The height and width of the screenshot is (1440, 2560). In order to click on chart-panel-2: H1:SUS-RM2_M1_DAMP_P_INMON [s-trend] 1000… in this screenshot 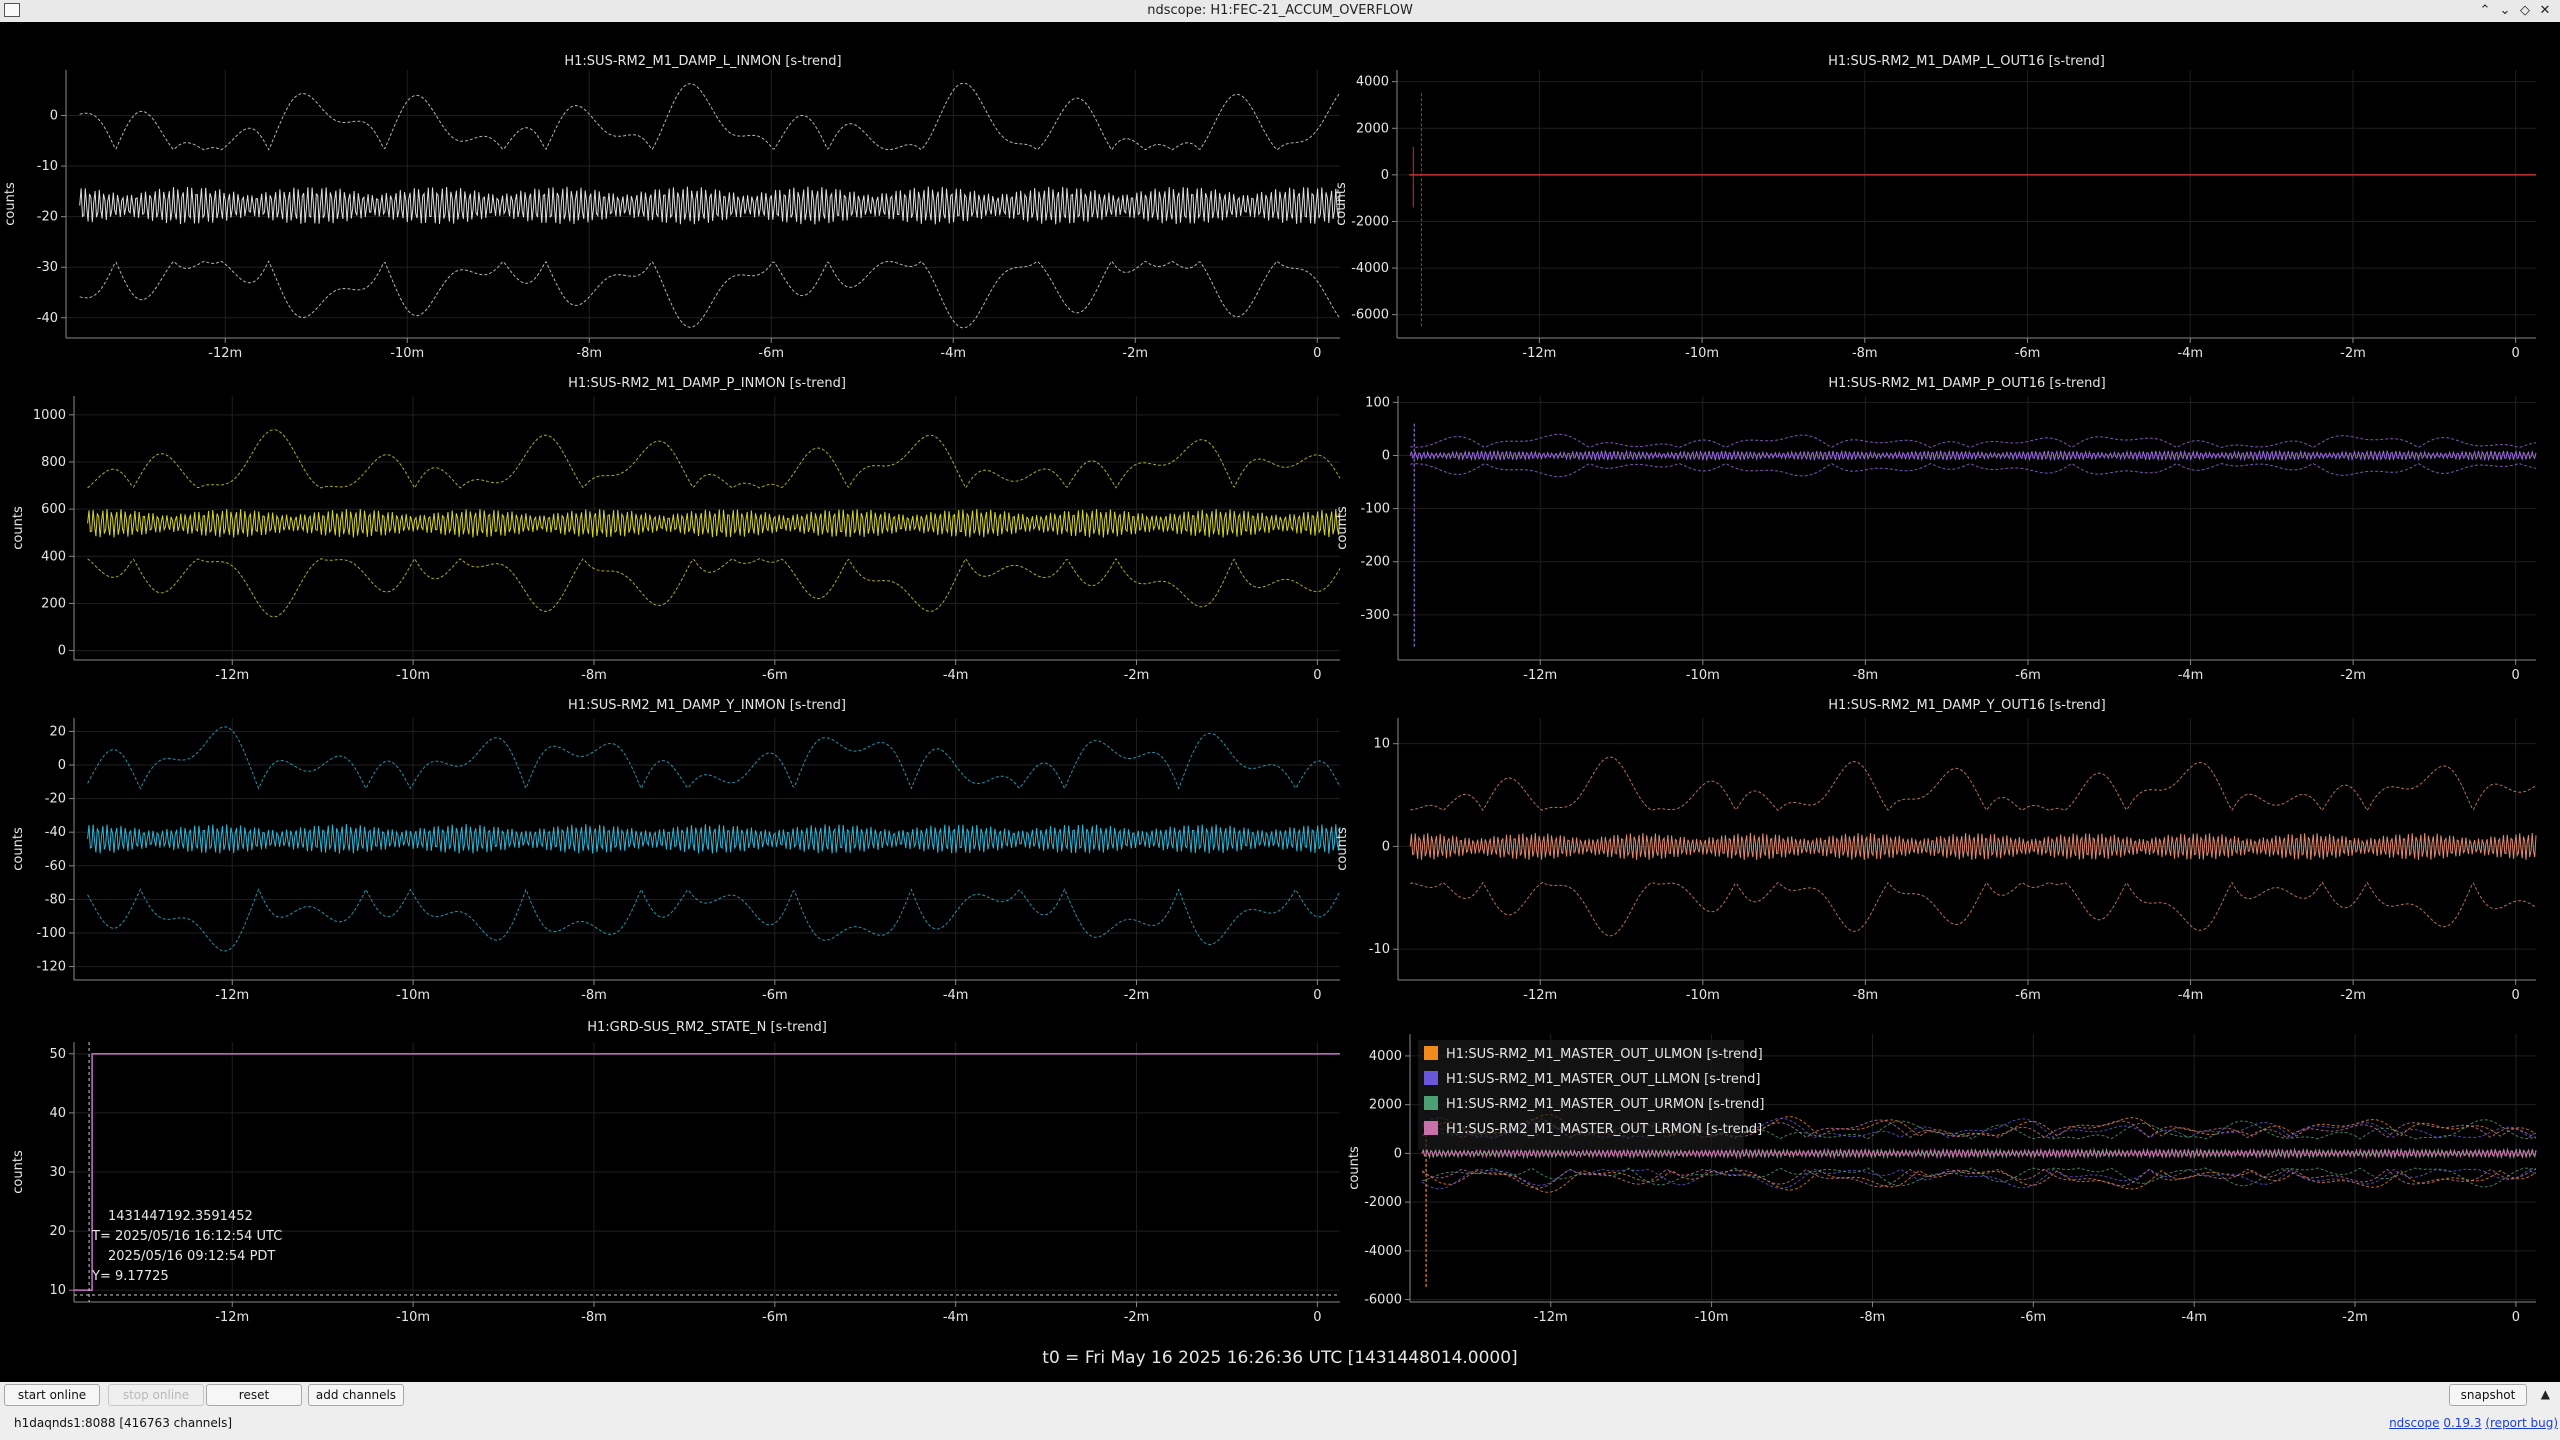, I will do `click(676, 529)`.